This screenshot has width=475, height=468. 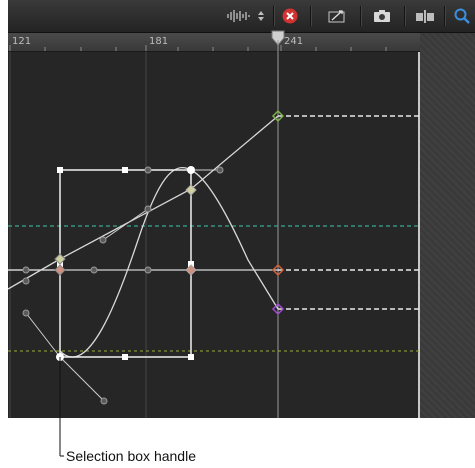 I want to click on callout-caption: Selection box handle, so click(x=131, y=456).